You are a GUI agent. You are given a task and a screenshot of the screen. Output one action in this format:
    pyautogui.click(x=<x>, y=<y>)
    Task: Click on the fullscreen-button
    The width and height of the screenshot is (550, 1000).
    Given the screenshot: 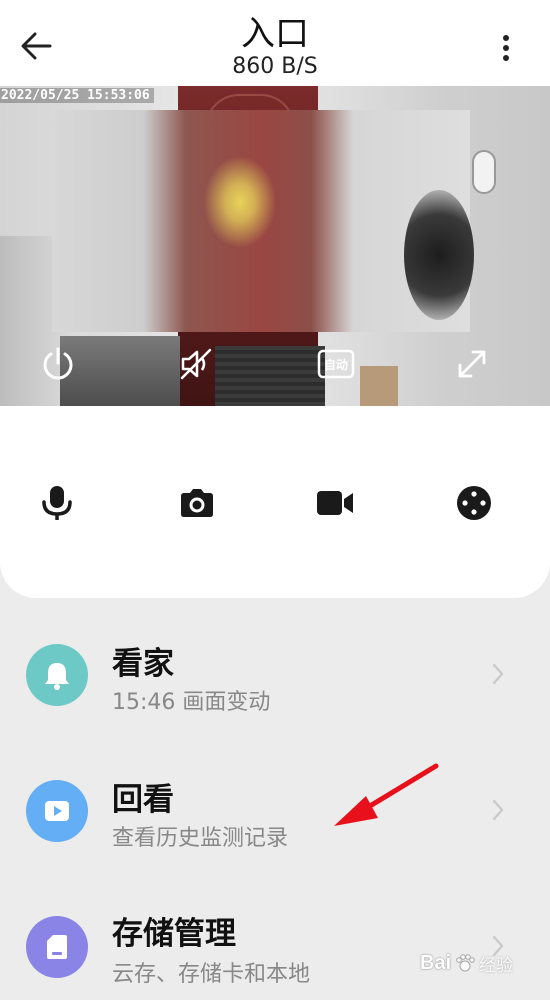 What is the action you would take?
    pyautogui.click(x=472, y=364)
    